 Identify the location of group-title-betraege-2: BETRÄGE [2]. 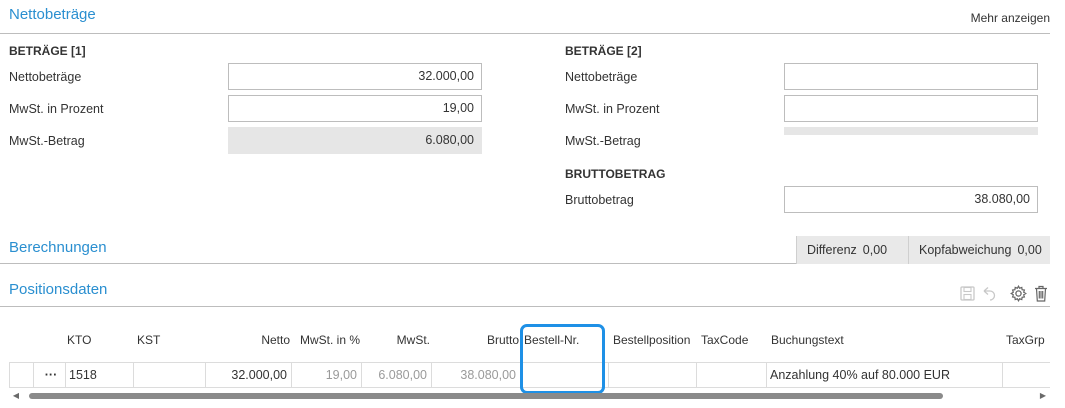
(603, 51).